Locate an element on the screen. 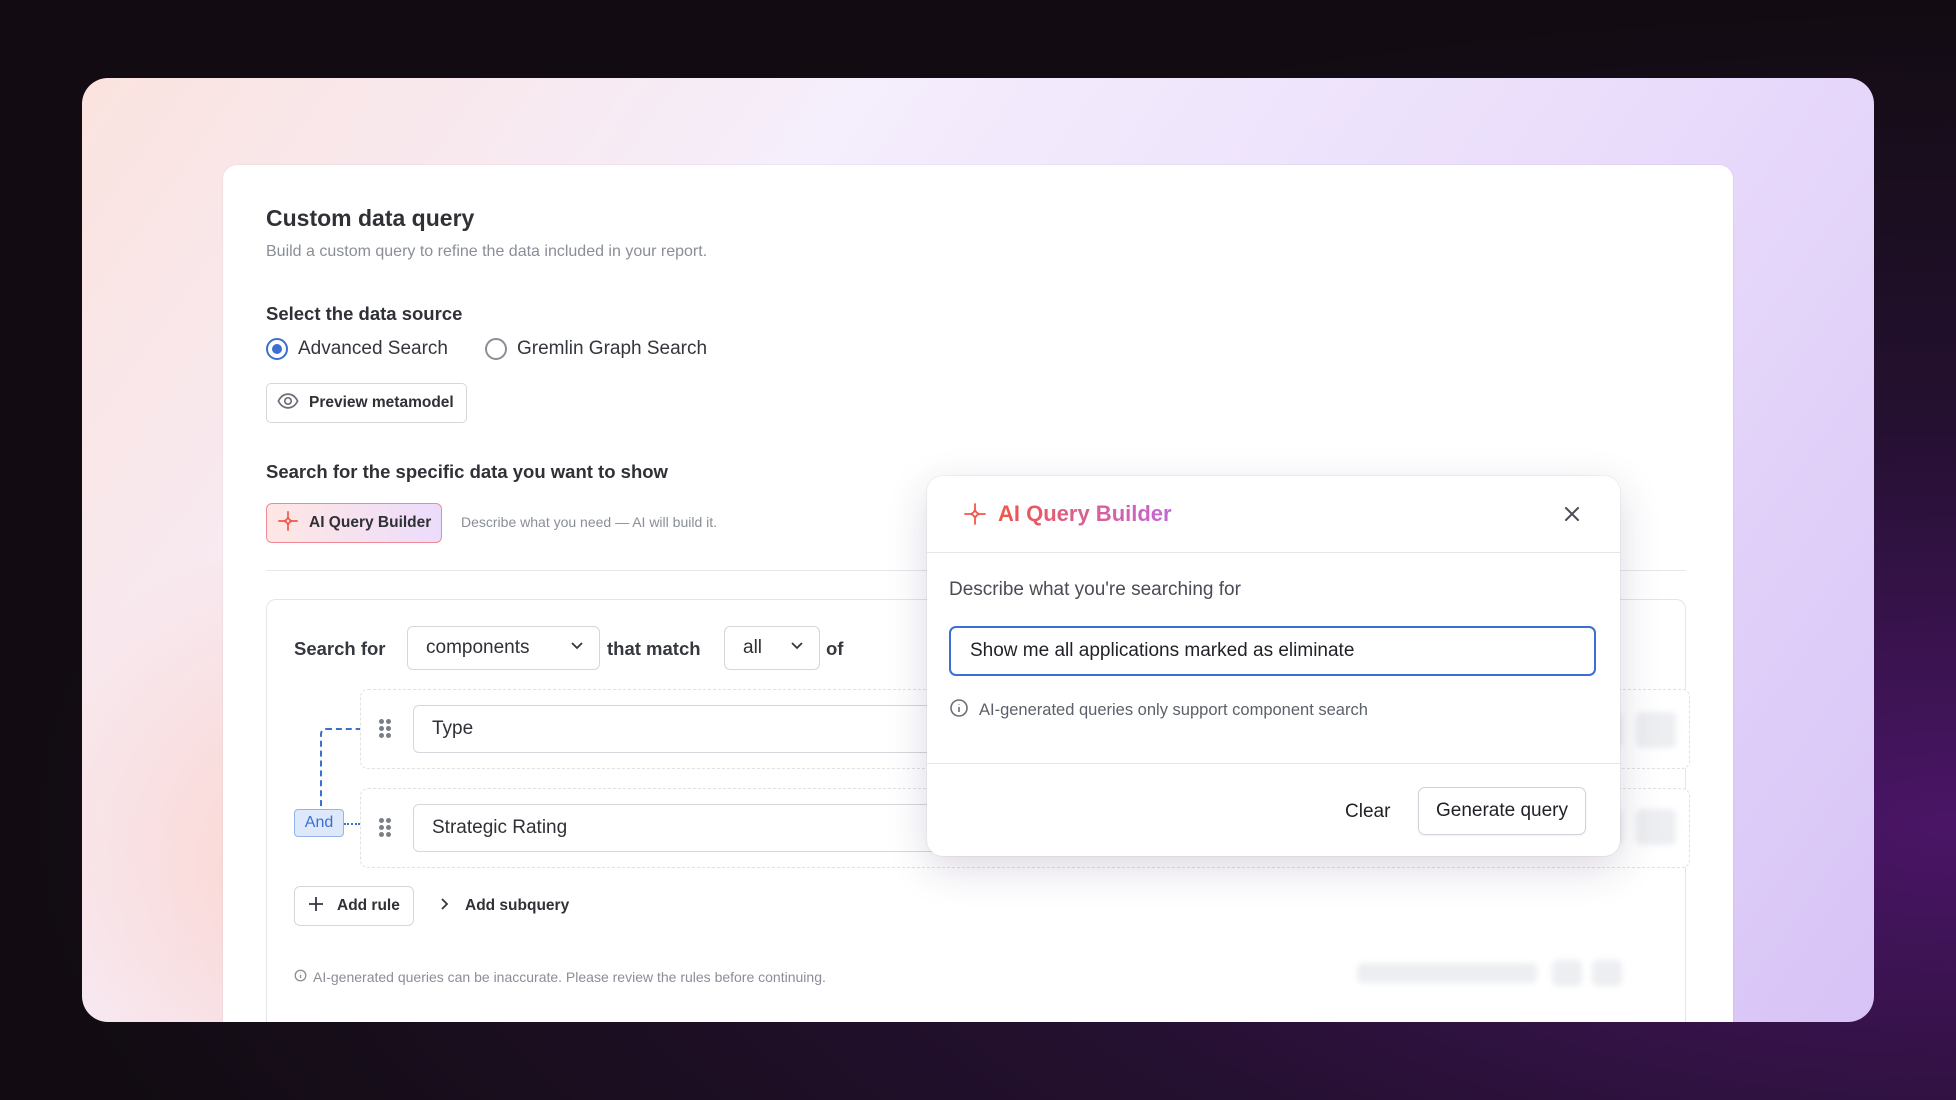 The image size is (1956, 1100). divider is located at coordinates (1273, 763).